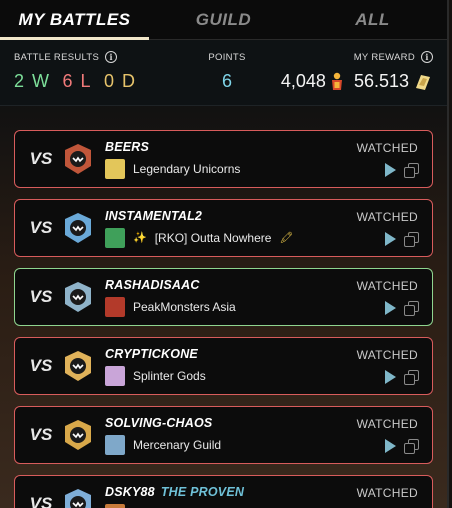 The width and height of the screenshot is (452, 508). I want to click on battle-row: VS BEERS Legendary Unicorns WATCHED, so click(223, 159).